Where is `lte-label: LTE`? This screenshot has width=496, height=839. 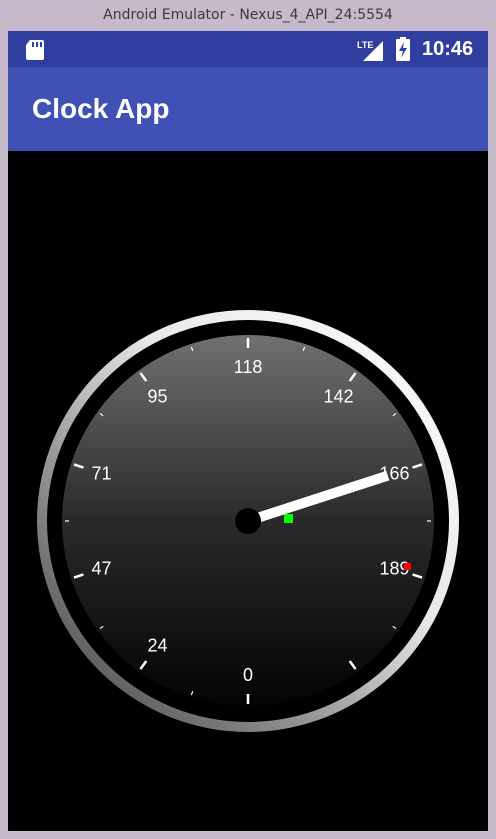
lte-label: LTE is located at coordinates (365, 45).